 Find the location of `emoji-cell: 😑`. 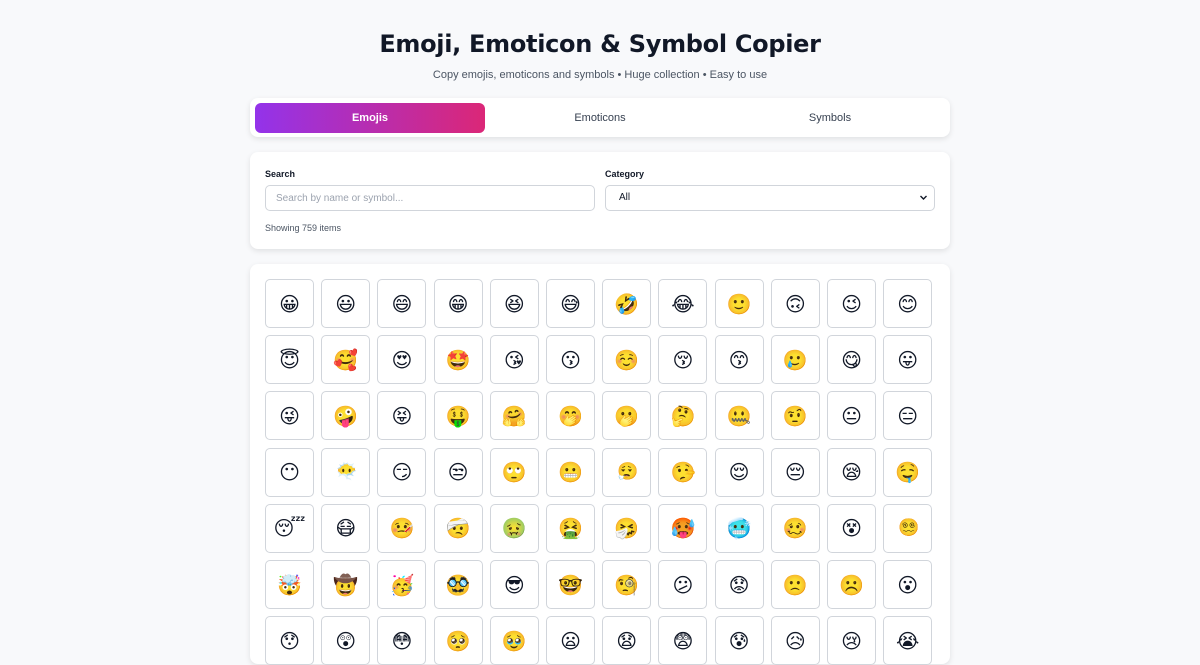

emoji-cell: 😑 is located at coordinates (908, 416).